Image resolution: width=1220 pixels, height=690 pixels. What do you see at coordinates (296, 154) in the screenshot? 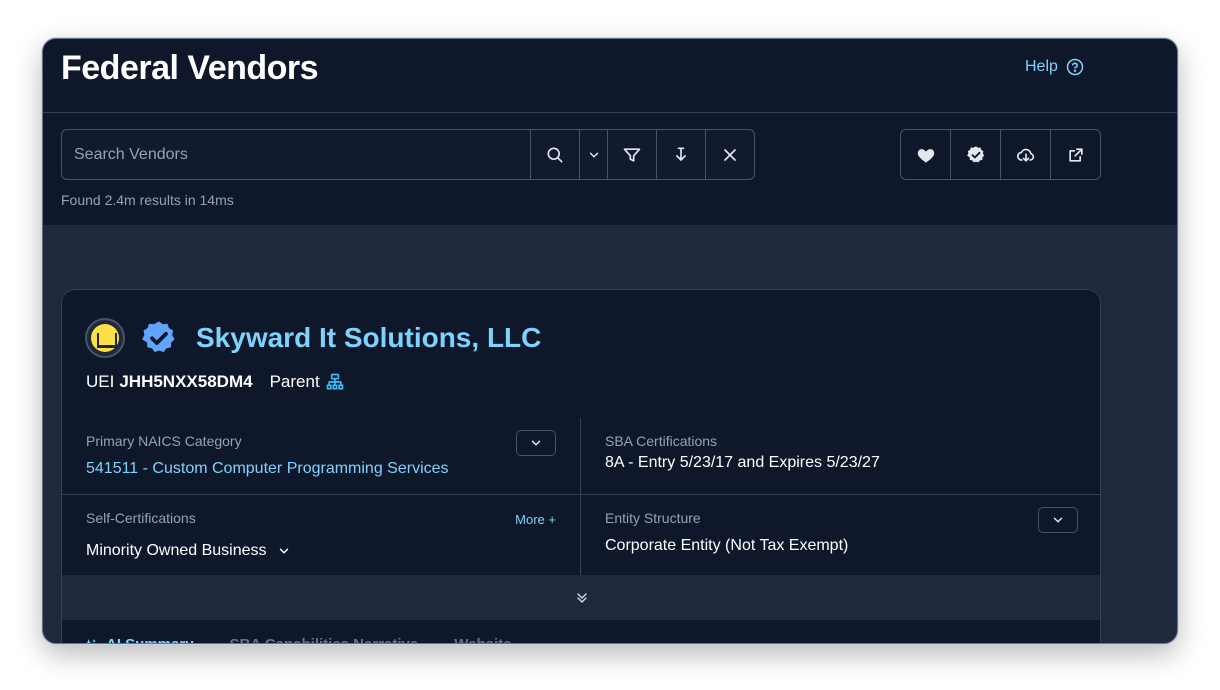
I see `search-input` at bounding box center [296, 154].